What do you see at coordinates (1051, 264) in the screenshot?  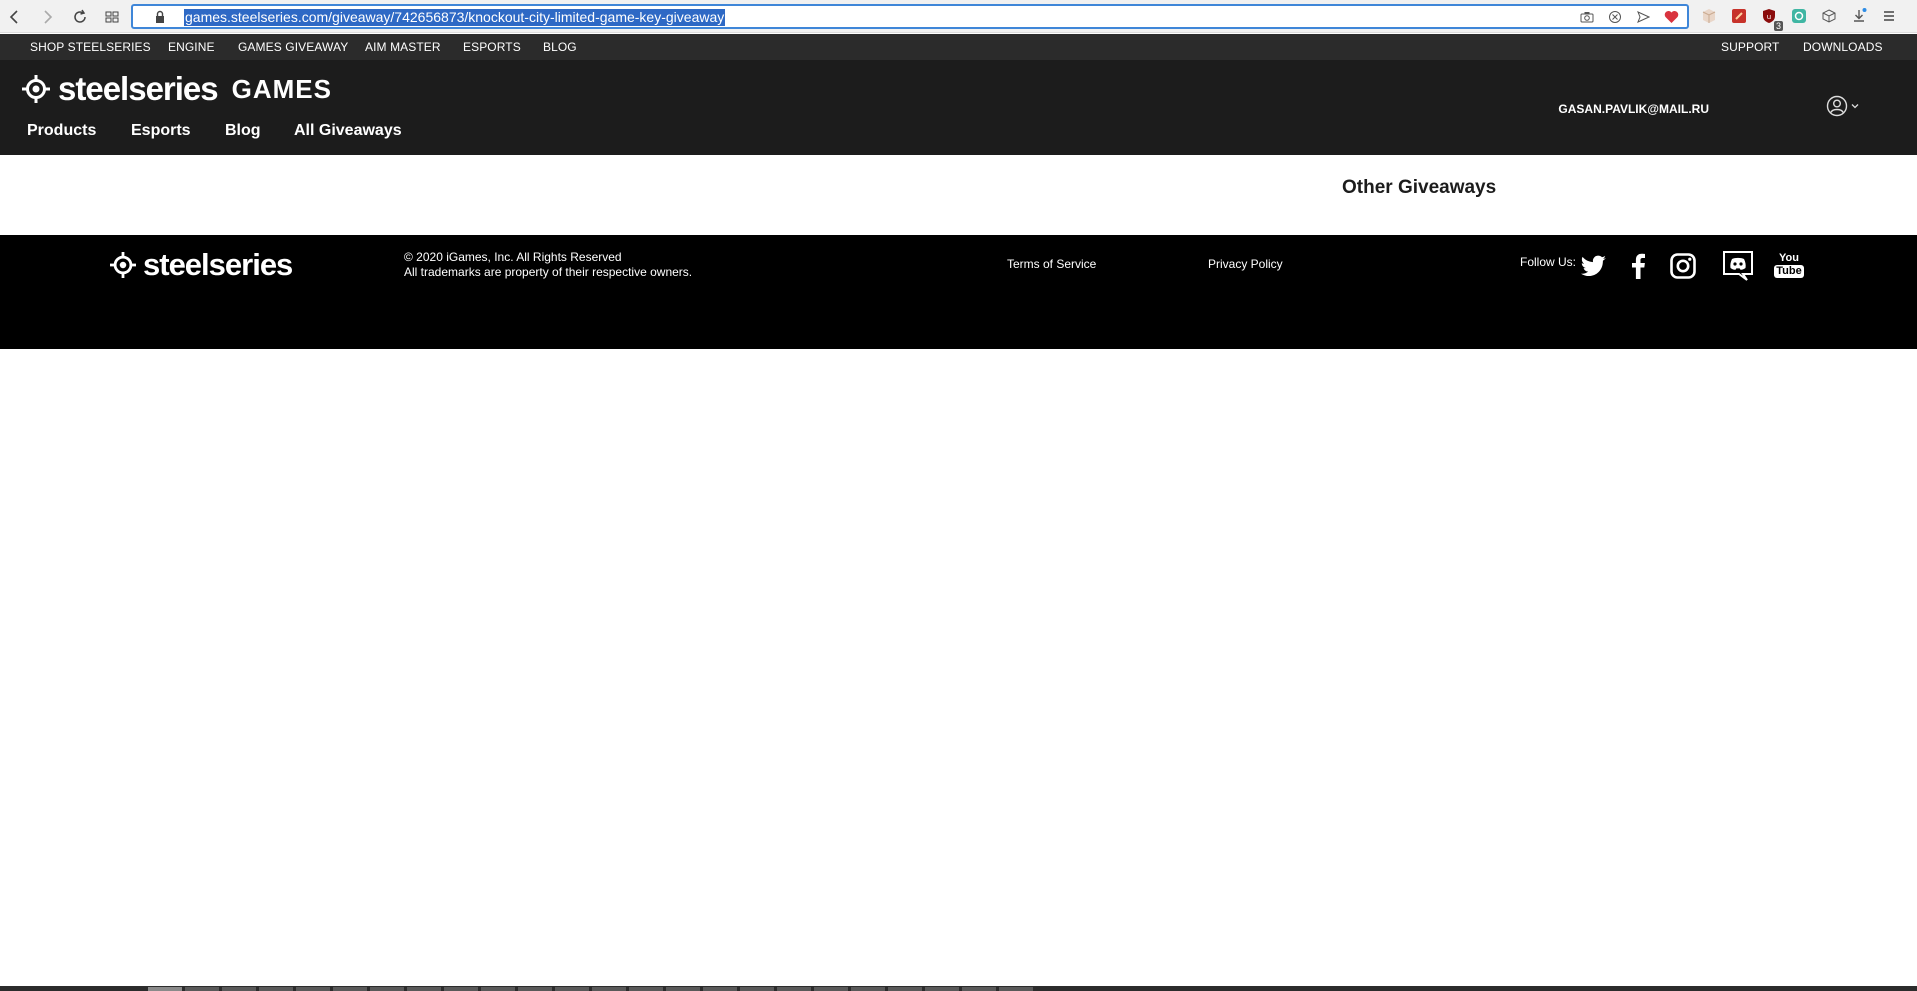 I see `terms-of-service-link: Terms of Service` at bounding box center [1051, 264].